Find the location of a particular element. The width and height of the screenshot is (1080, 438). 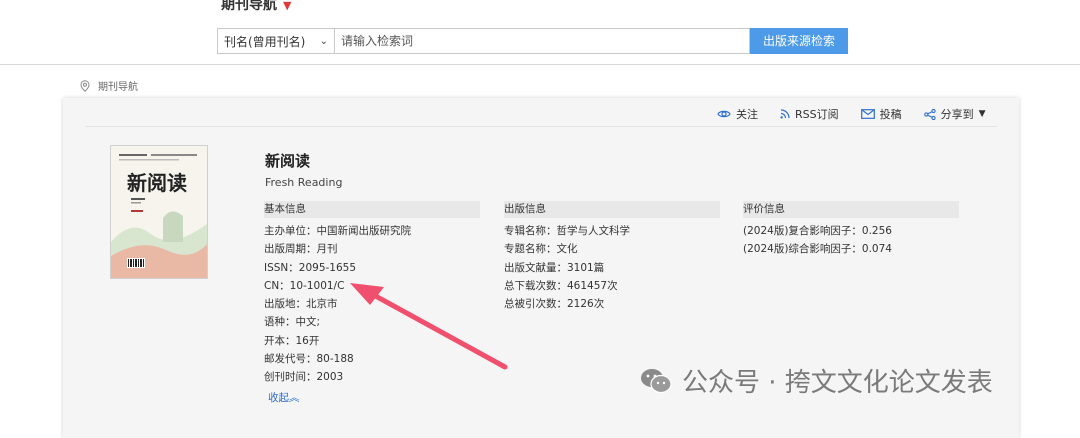

info-row-count: 出版文献量：3101篇 is located at coordinates (554, 267).